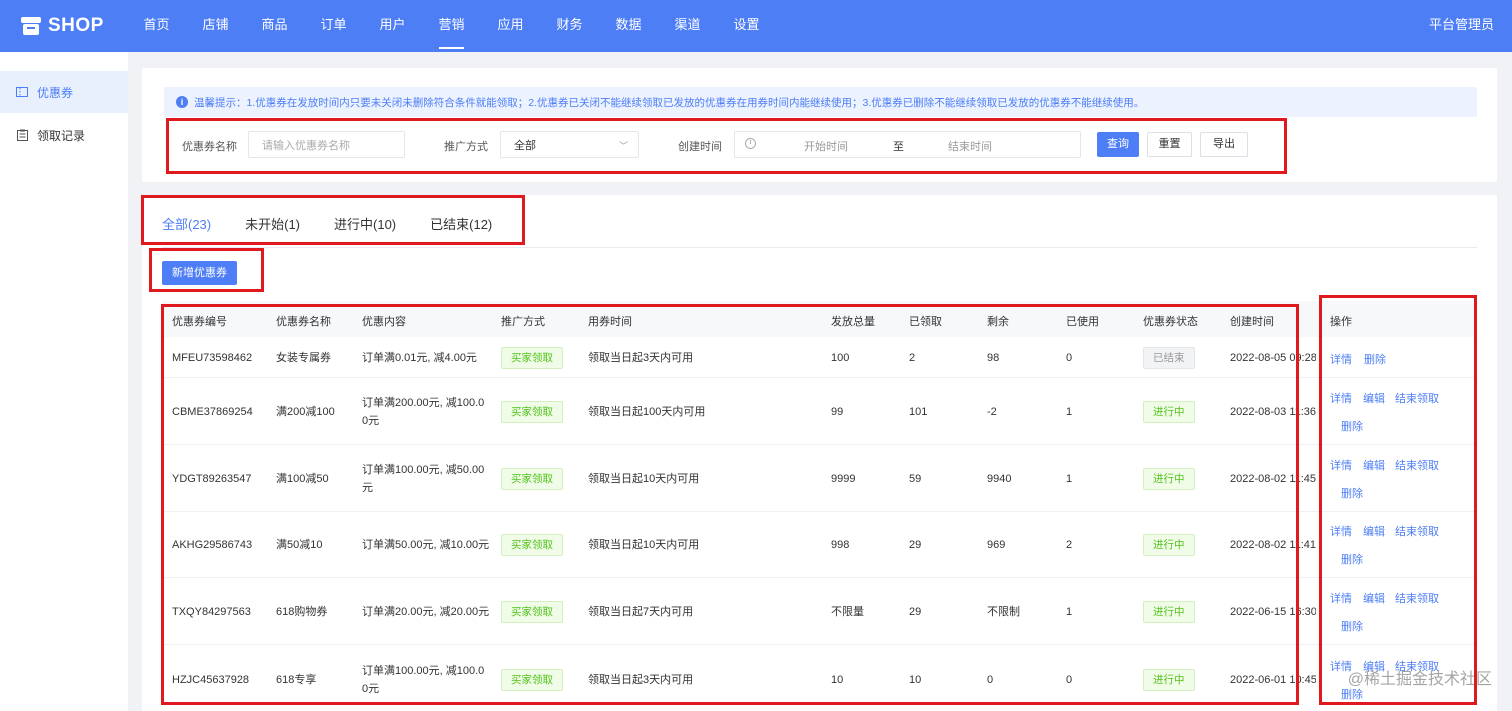 This screenshot has width=1512, height=711. What do you see at coordinates (970, 146) in the screenshot?
I see `end-date-input: 结束时间` at bounding box center [970, 146].